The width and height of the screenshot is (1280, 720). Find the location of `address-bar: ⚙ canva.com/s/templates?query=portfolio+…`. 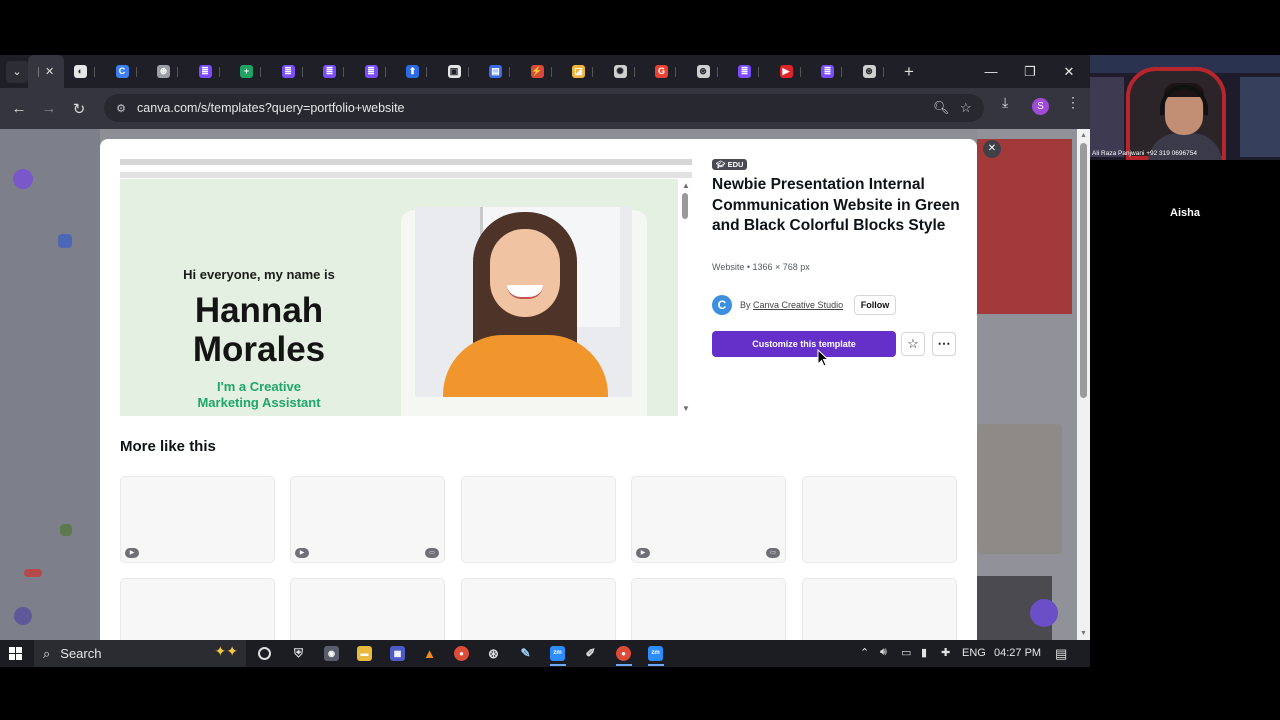

address-bar: ⚙ canva.com/s/templates?query=portfolio+… is located at coordinates (544, 108).